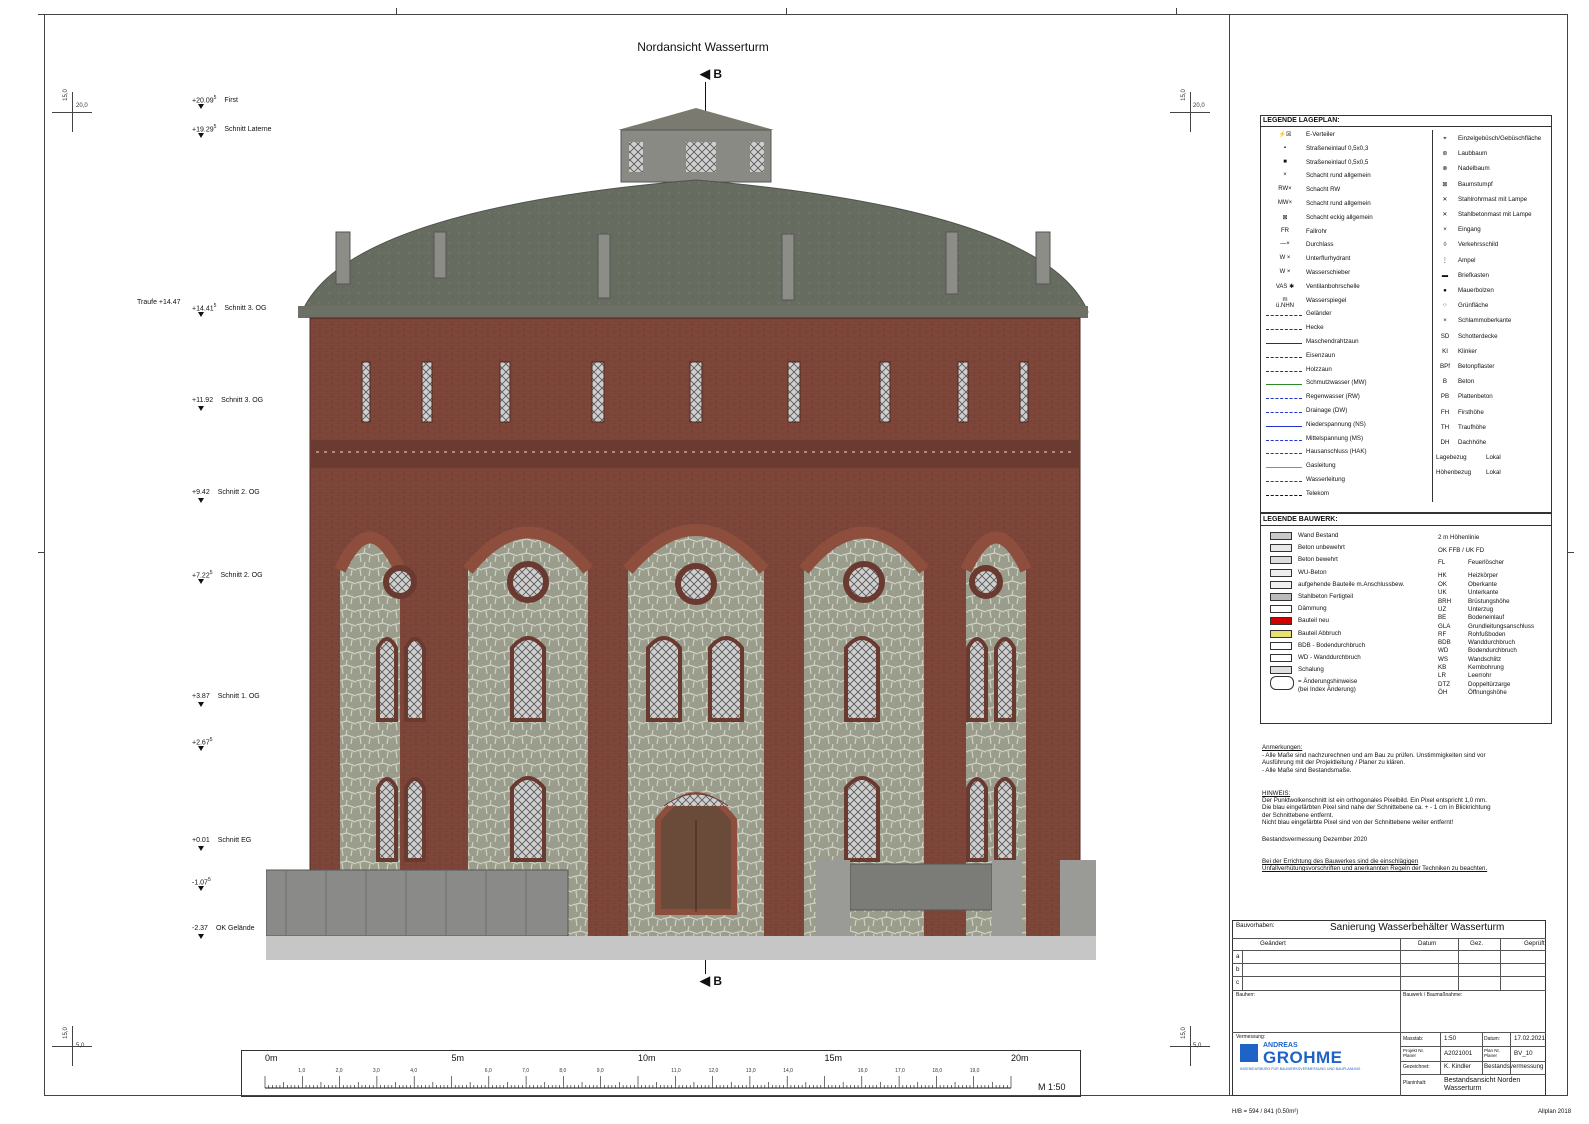  What do you see at coordinates (1282, 747) in the screenshot?
I see `notes-title: Anmerkungen:` at bounding box center [1282, 747].